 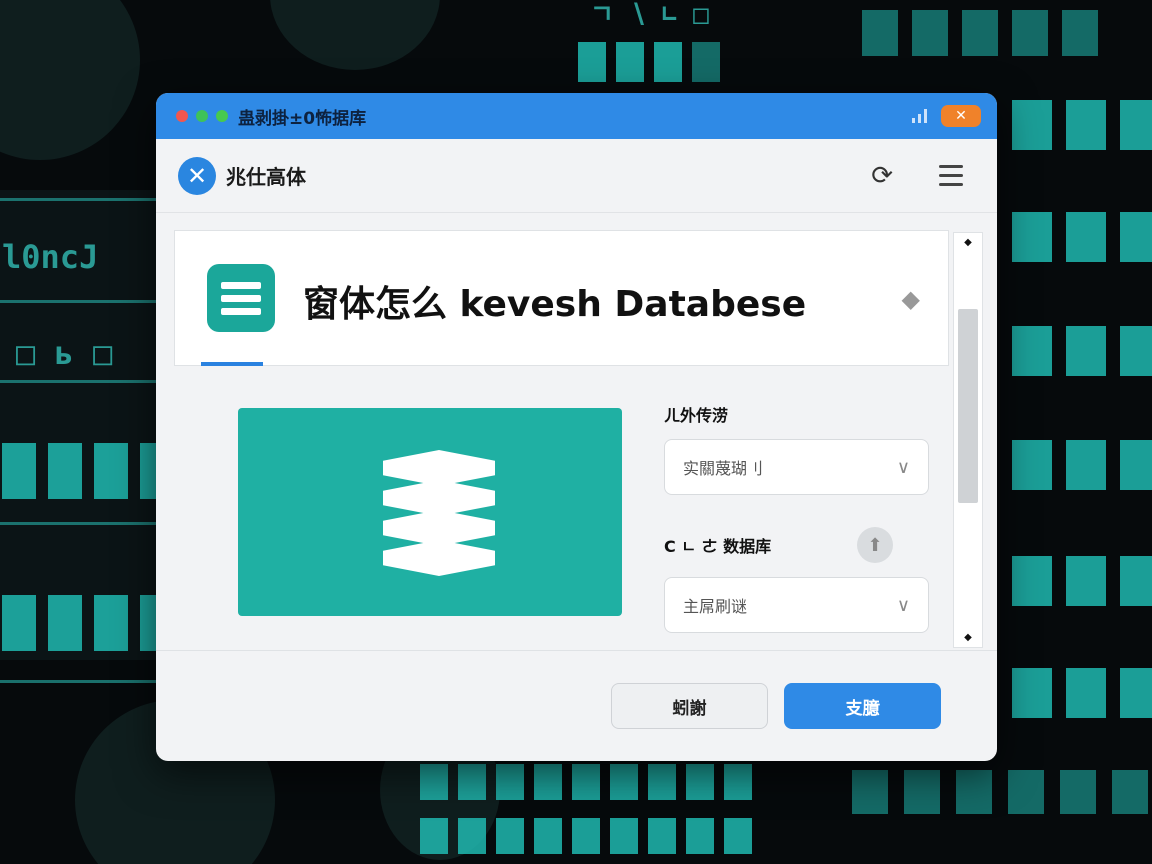 I want to click on app-bar: ✕ 兆仕高体 ⟳, so click(x=576, y=176).